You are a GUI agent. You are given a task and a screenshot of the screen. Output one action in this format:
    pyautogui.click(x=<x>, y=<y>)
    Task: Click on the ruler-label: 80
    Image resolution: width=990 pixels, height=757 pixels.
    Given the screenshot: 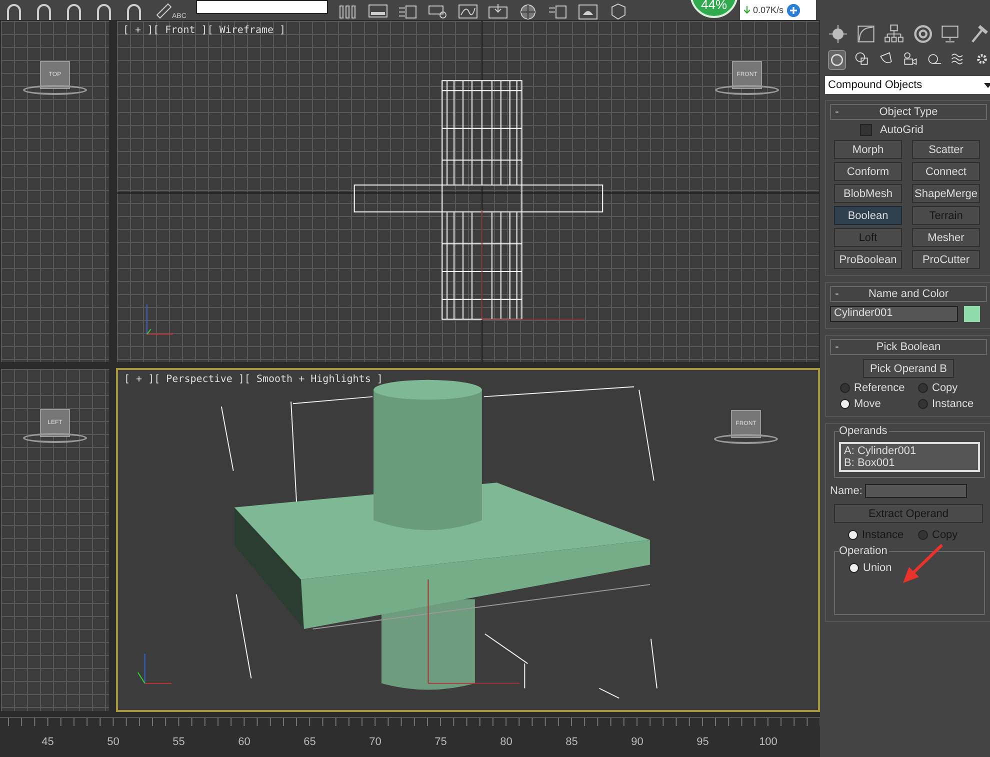 What is the action you would take?
    pyautogui.click(x=506, y=743)
    